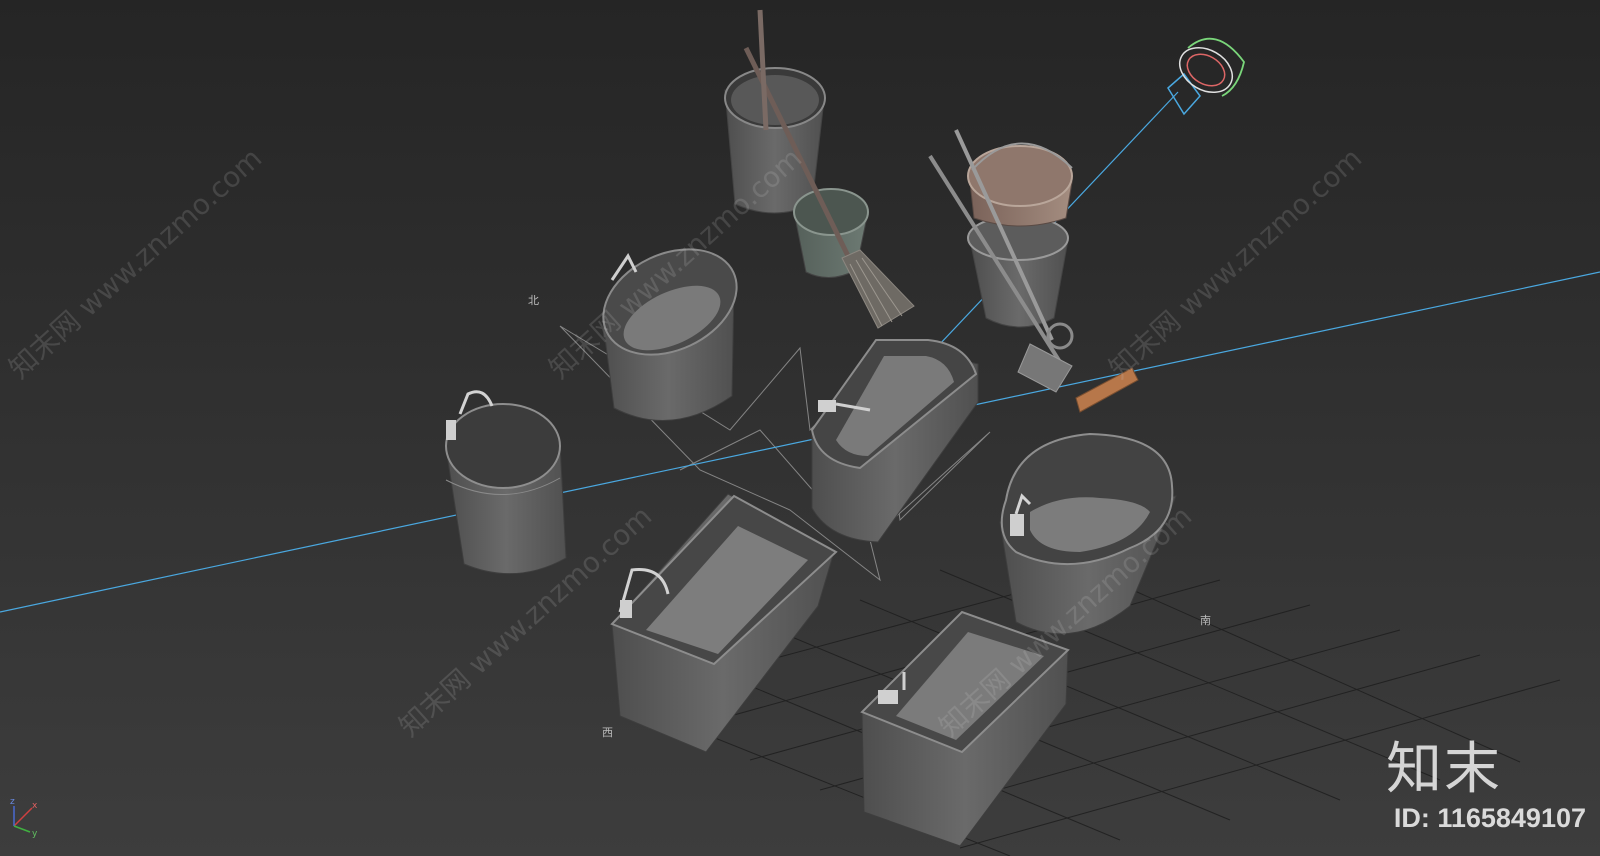 Image resolution: width=1600 pixels, height=856 pixels. What do you see at coordinates (1205, 620) in the screenshot?
I see `compass-south: 南` at bounding box center [1205, 620].